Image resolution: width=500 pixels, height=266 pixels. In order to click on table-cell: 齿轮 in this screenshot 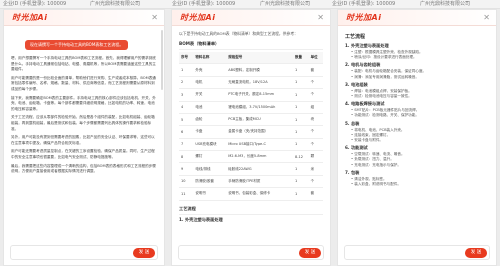, I will do `click(210, 120)`.